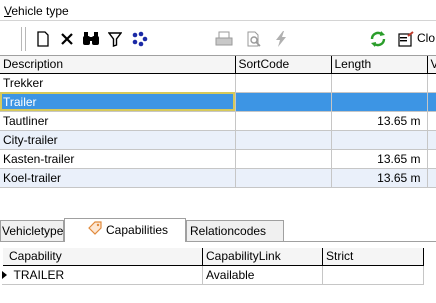  I want to click on window-title: Vehicle type, so click(36, 11).